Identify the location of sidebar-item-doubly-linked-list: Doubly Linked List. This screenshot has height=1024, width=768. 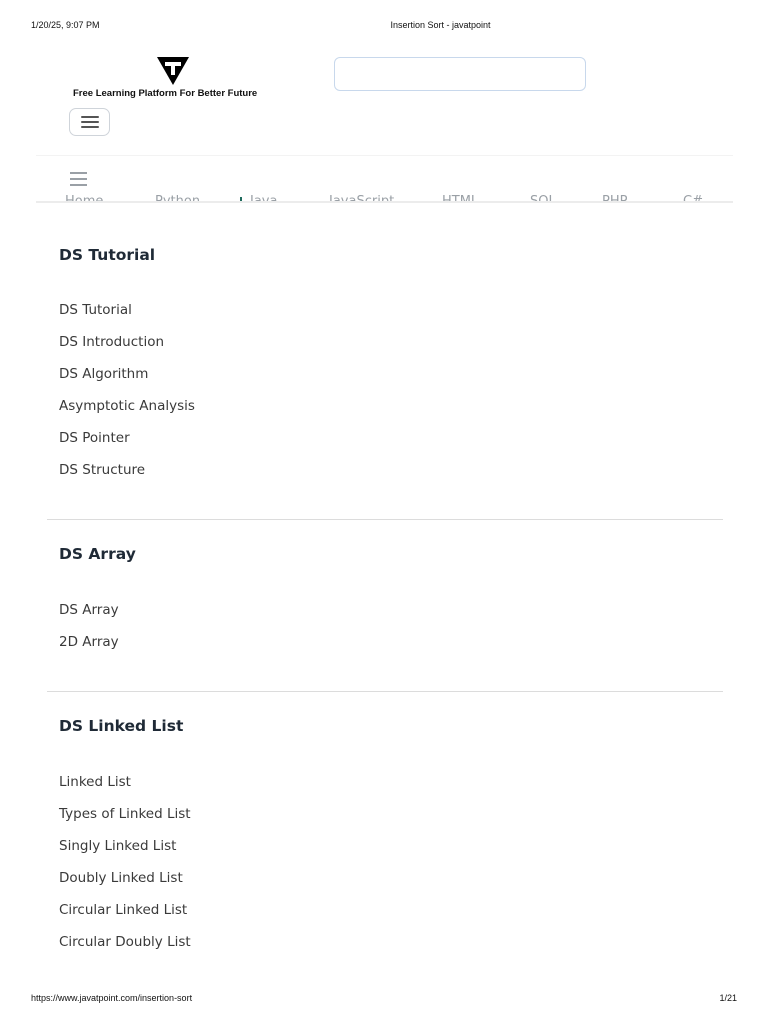
(121, 878).